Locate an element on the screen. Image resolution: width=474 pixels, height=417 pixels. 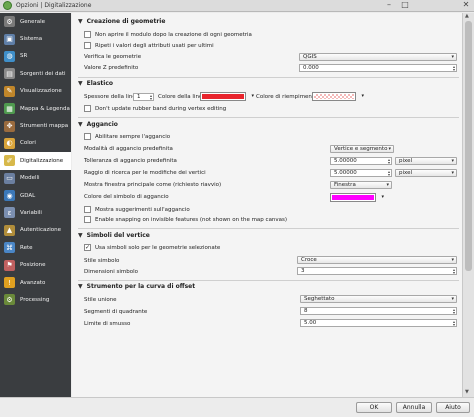
snap-tooltips-checkbox is located at coordinates (87, 209).